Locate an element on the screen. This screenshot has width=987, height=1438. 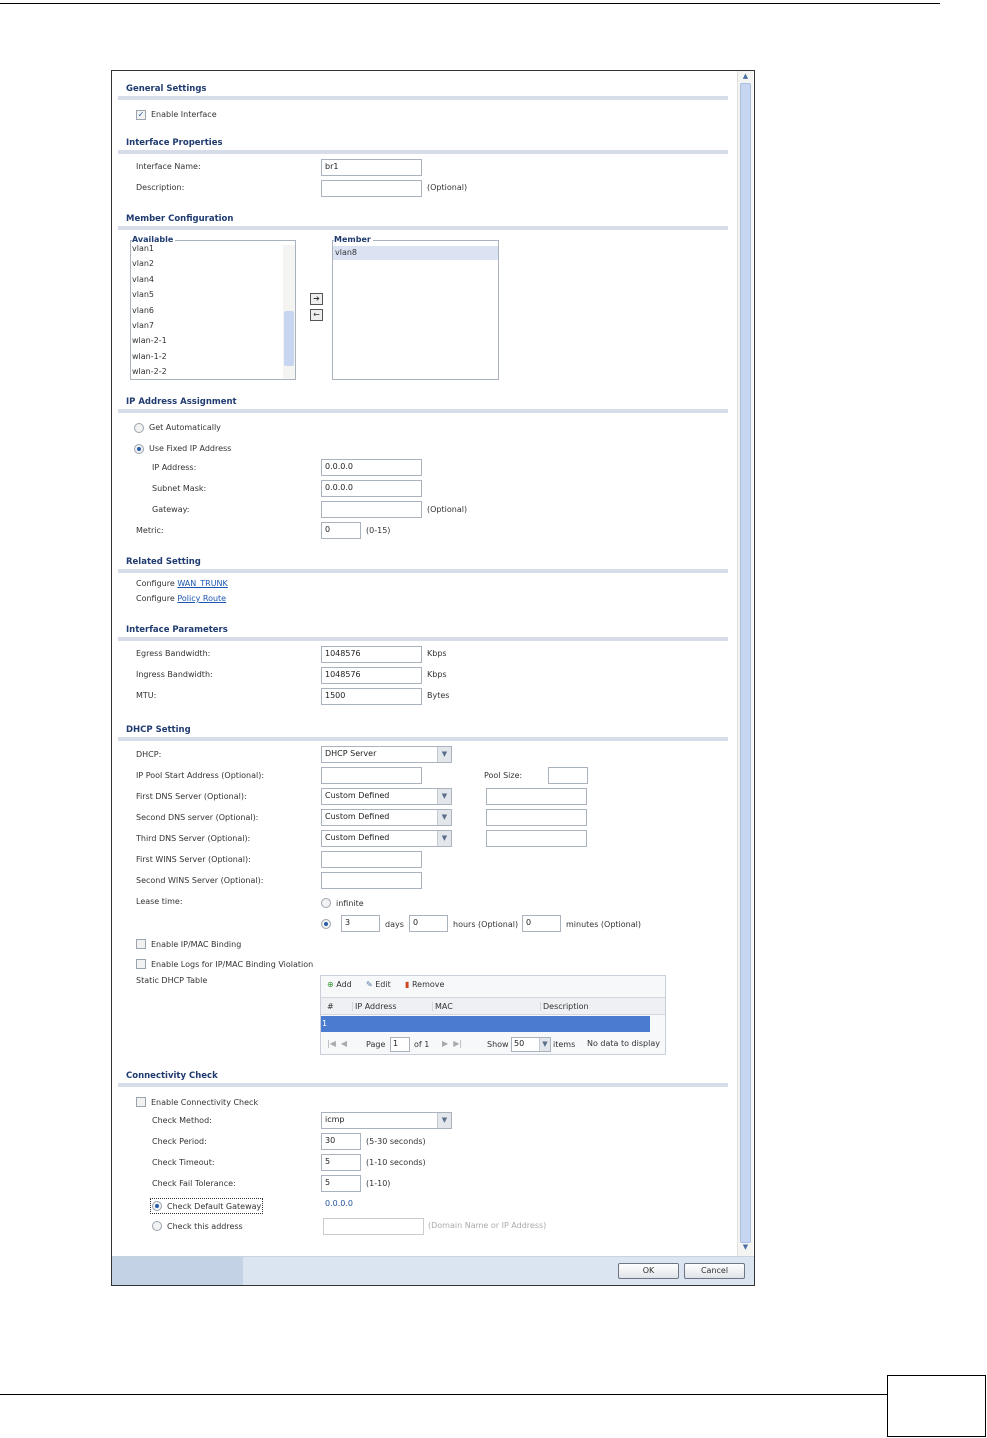
enable-interface-checkbox: ✓ is located at coordinates (141, 115).